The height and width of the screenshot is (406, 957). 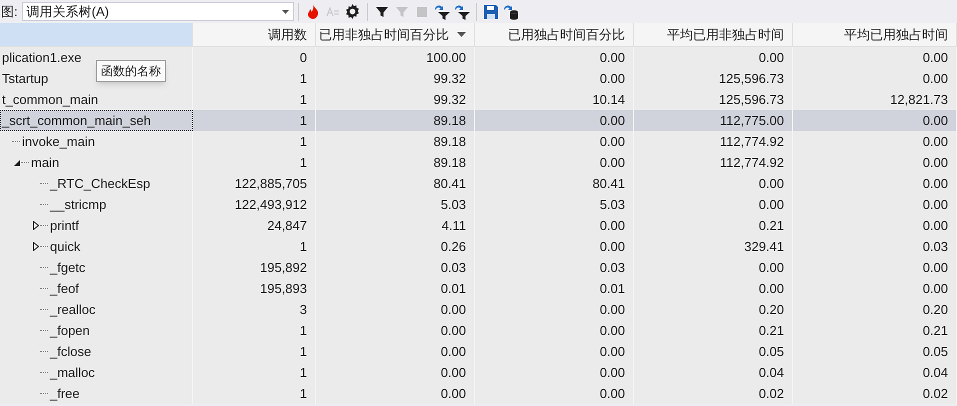 I want to click on tree-row: _feof 195,893 0.01 0.01 0.00 0.00, so click(x=478, y=288).